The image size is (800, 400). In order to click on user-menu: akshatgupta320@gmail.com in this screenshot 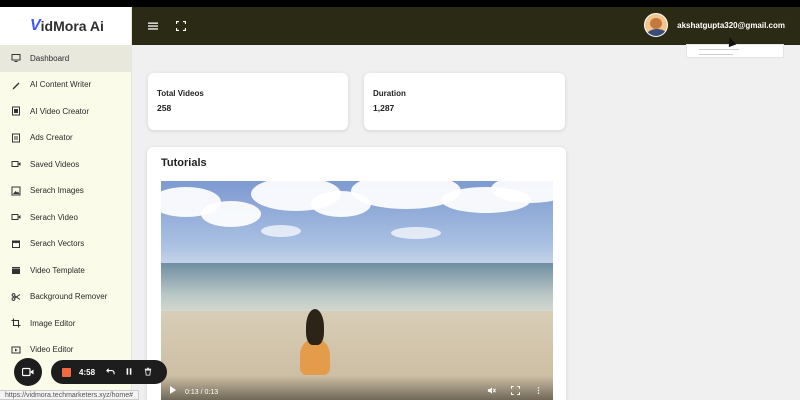, I will do `click(714, 25)`.